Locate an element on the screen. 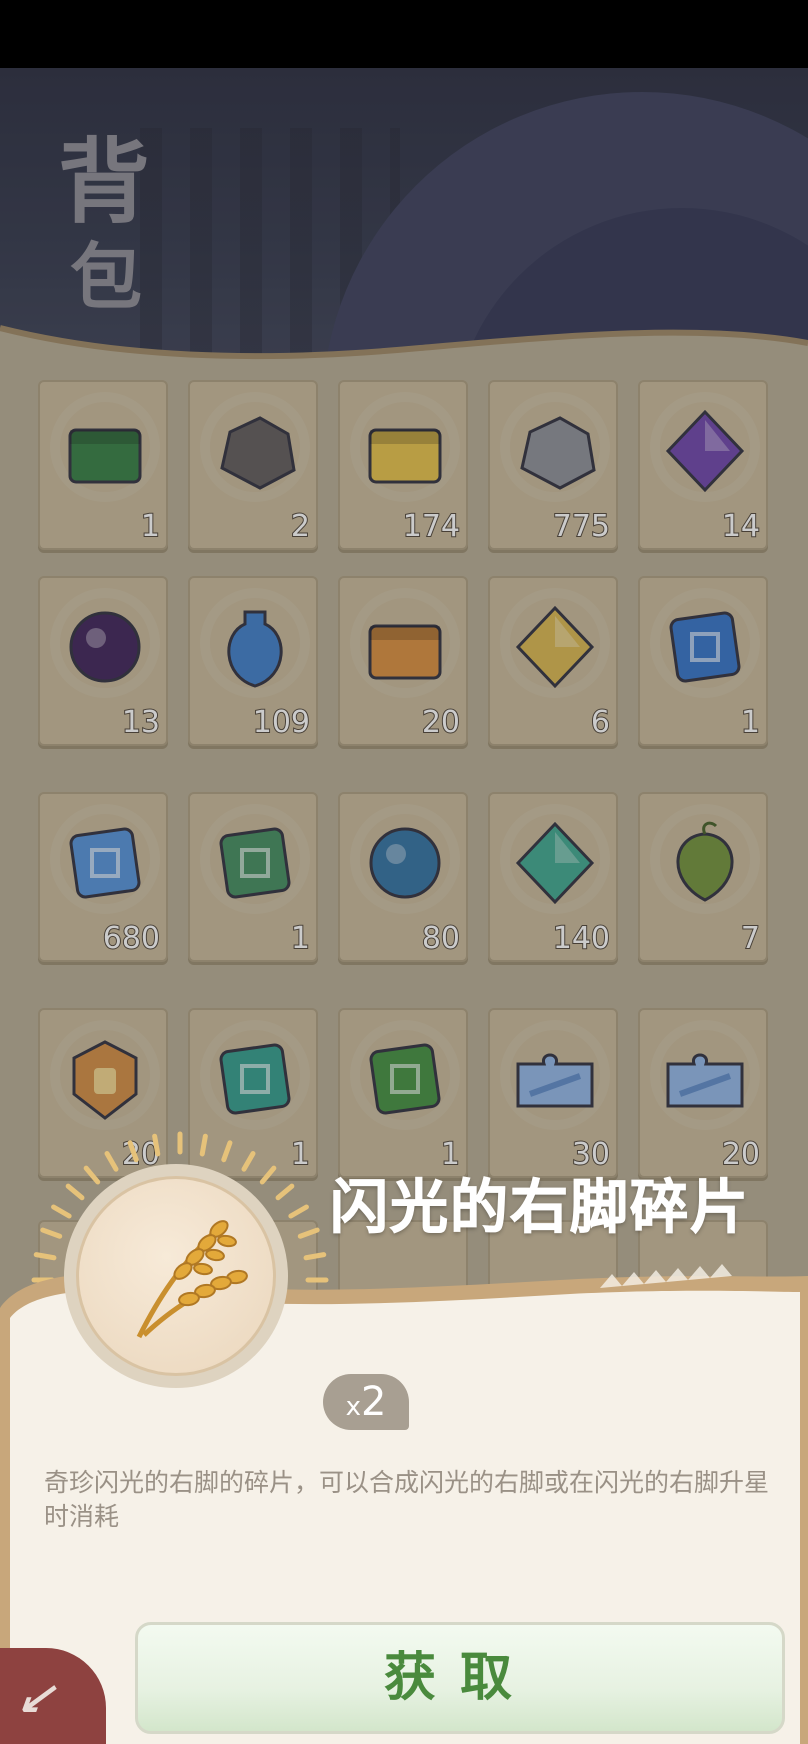 The width and height of the screenshot is (808, 1744). inventory-slot: 140 is located at coordinates (553, 877).